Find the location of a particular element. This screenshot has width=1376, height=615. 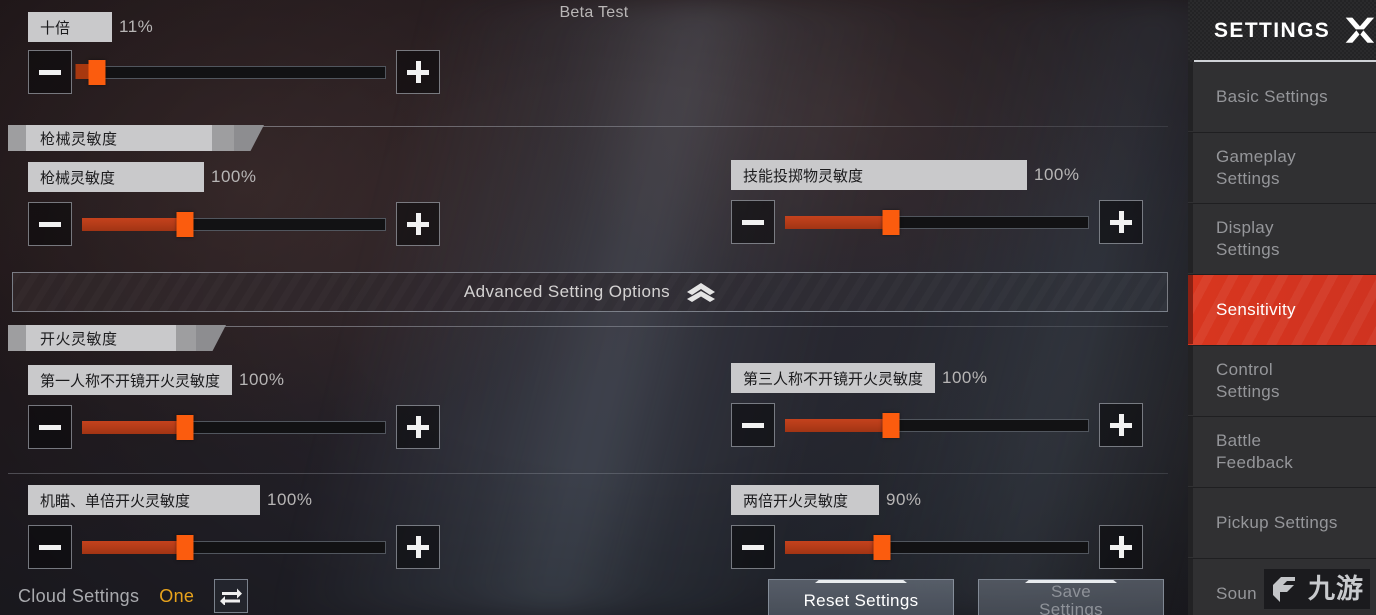

slider-label-row: 技能投掷物灵敏度 100% is located at coordinates (937, 175).